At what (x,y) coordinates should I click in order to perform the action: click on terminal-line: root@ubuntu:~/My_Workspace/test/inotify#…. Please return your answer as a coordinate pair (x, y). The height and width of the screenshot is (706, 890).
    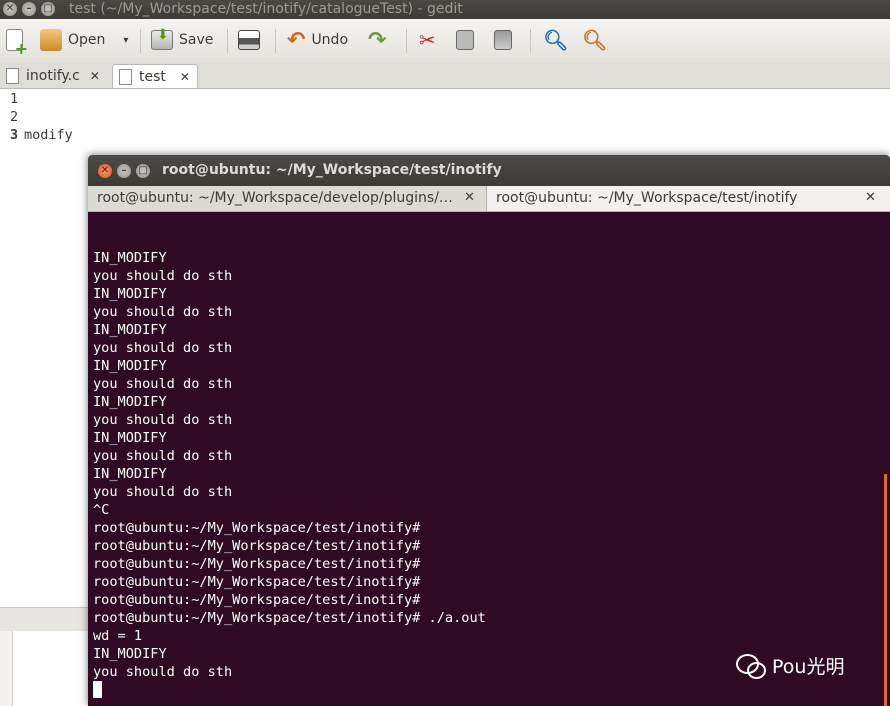
    Looking at the image, I should click on (289, 618).